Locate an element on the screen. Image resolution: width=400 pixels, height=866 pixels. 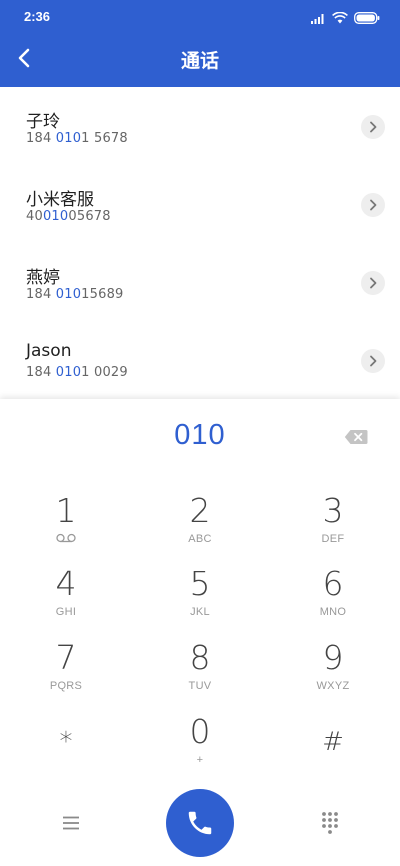
status-icons is located at coordinates (345, 18).